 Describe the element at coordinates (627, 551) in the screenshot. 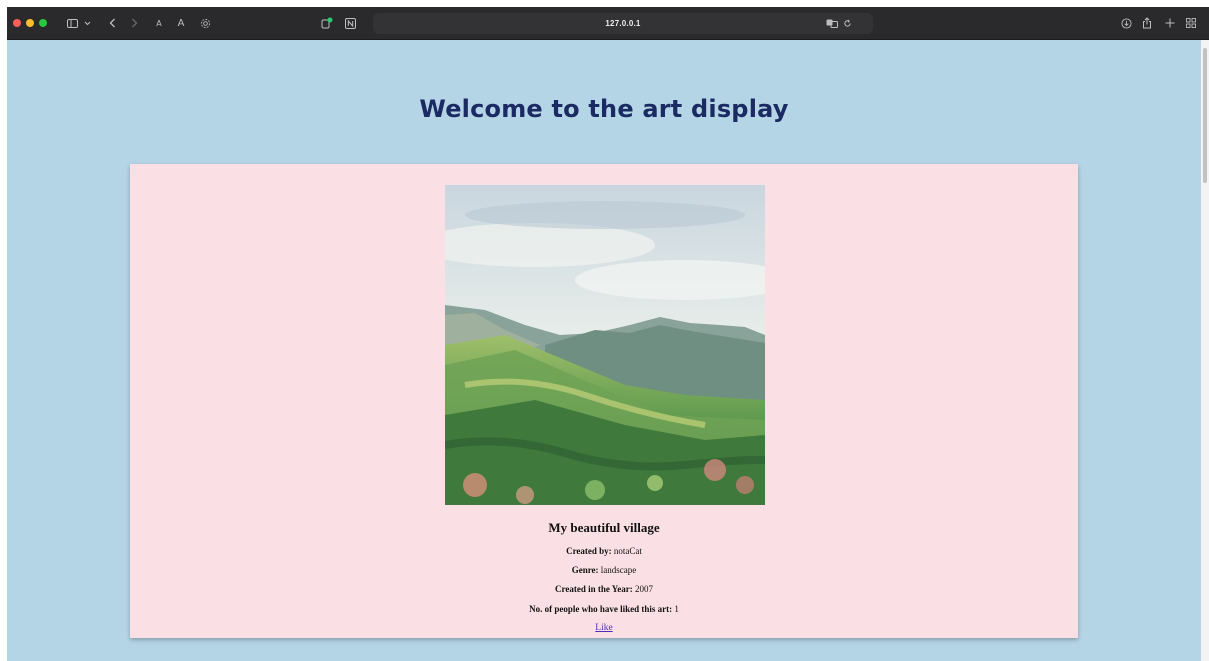

I see `creator-value: notaCat` at that location.